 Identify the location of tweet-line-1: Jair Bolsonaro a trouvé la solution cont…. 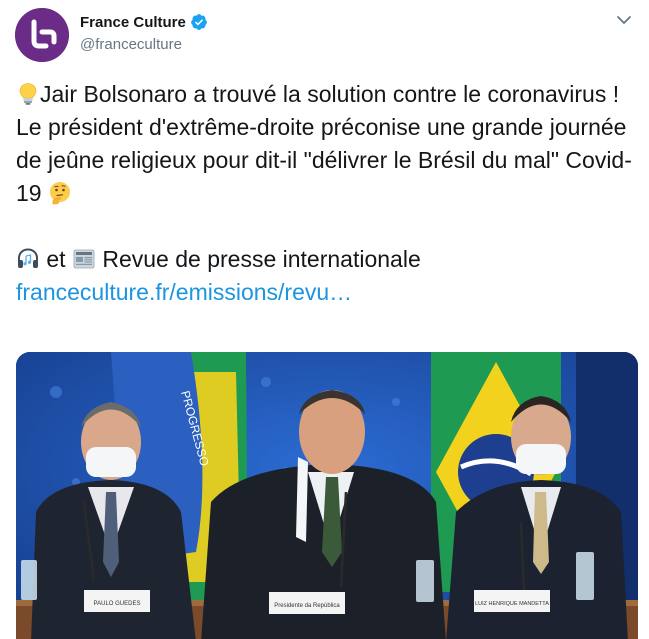
(326, 94).